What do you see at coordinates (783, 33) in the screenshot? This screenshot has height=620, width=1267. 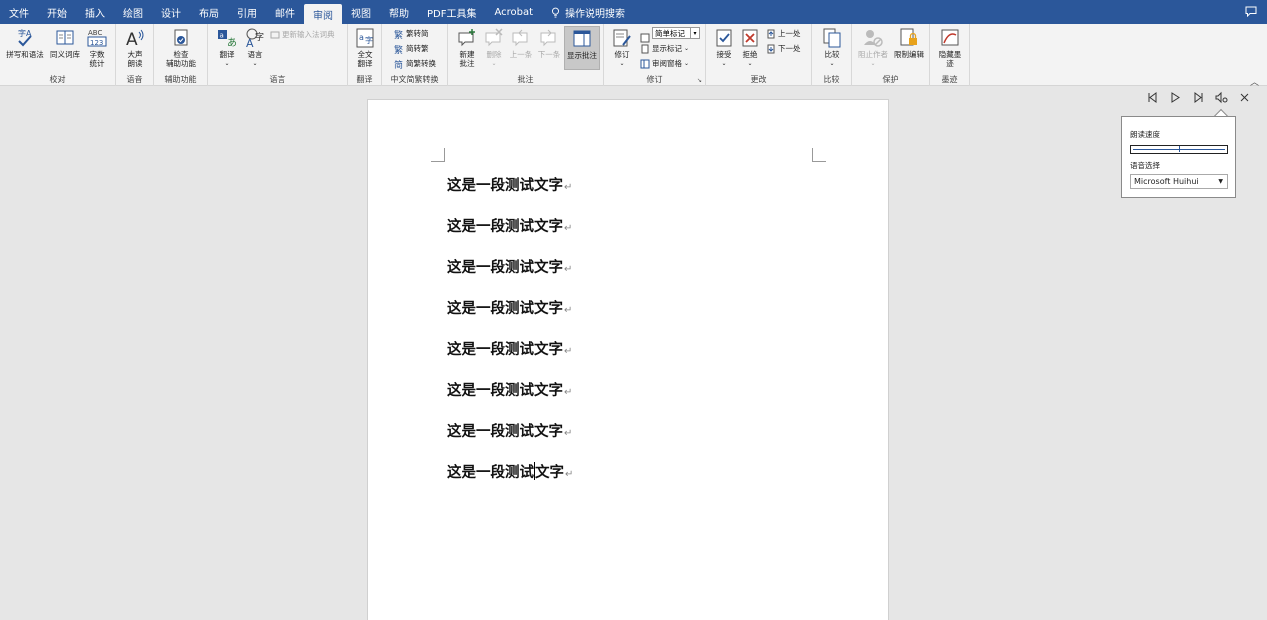 I see `previous-change-button: 上一处` at bounding box center [783, 33].